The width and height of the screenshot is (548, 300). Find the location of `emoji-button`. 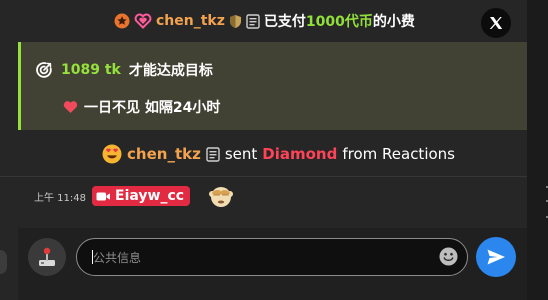

emoji-button is located at coordinates (448, 256).